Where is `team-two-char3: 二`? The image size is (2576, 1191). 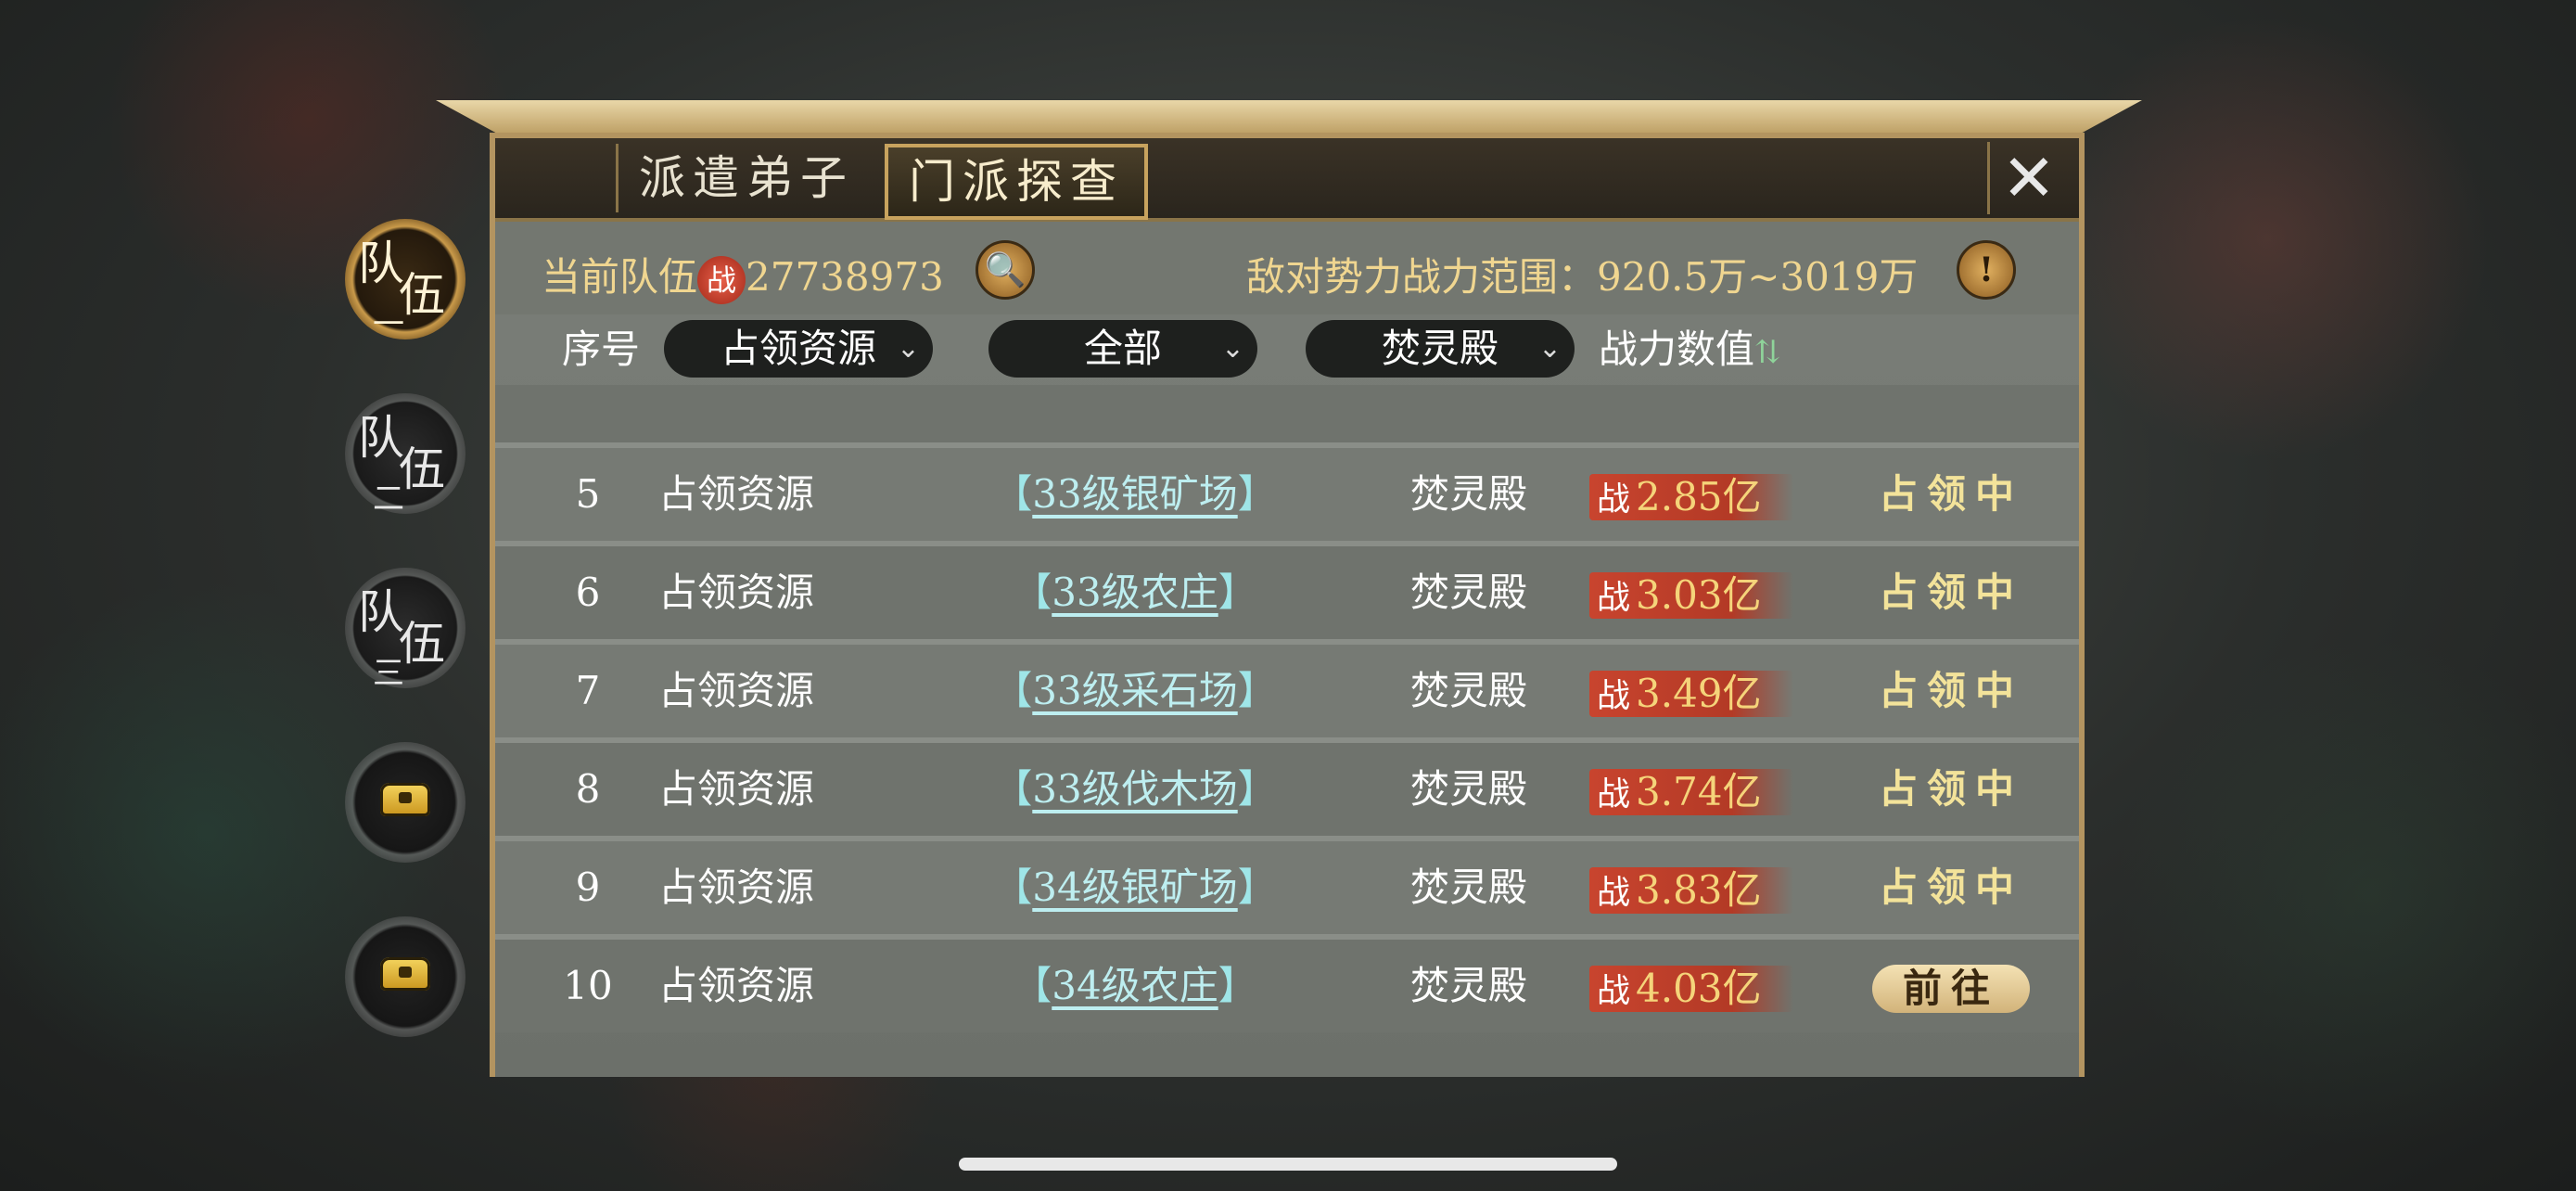
team-two-char3: 二 is located at coordinates (388, 499).